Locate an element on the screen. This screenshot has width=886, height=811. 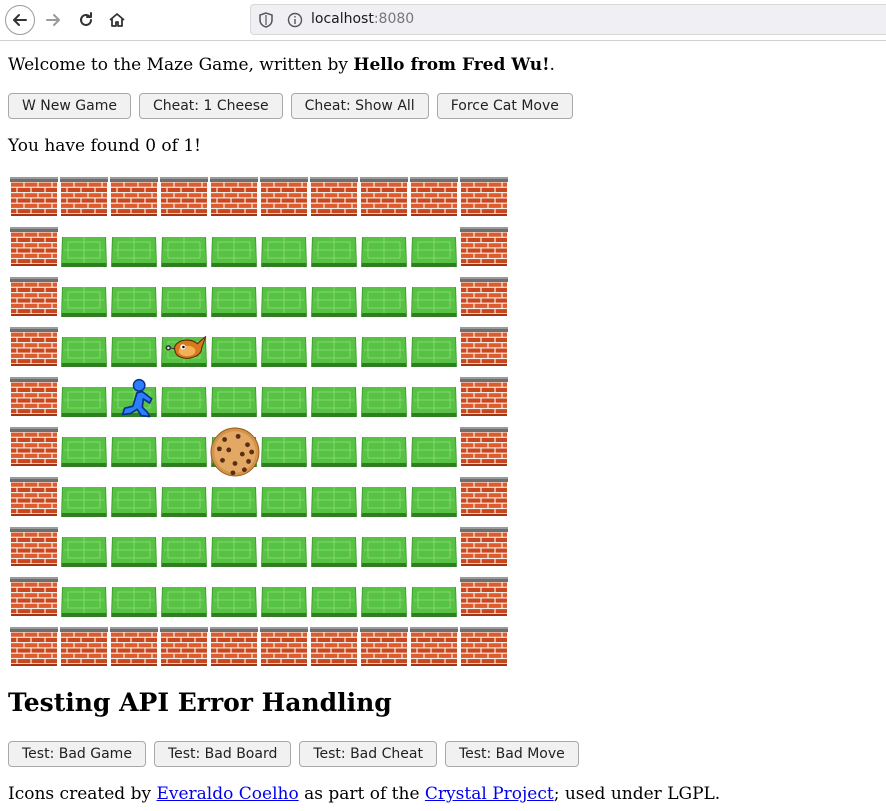
test-bad-move-button: Test: Bad Move is located at coordinates (511, 754).